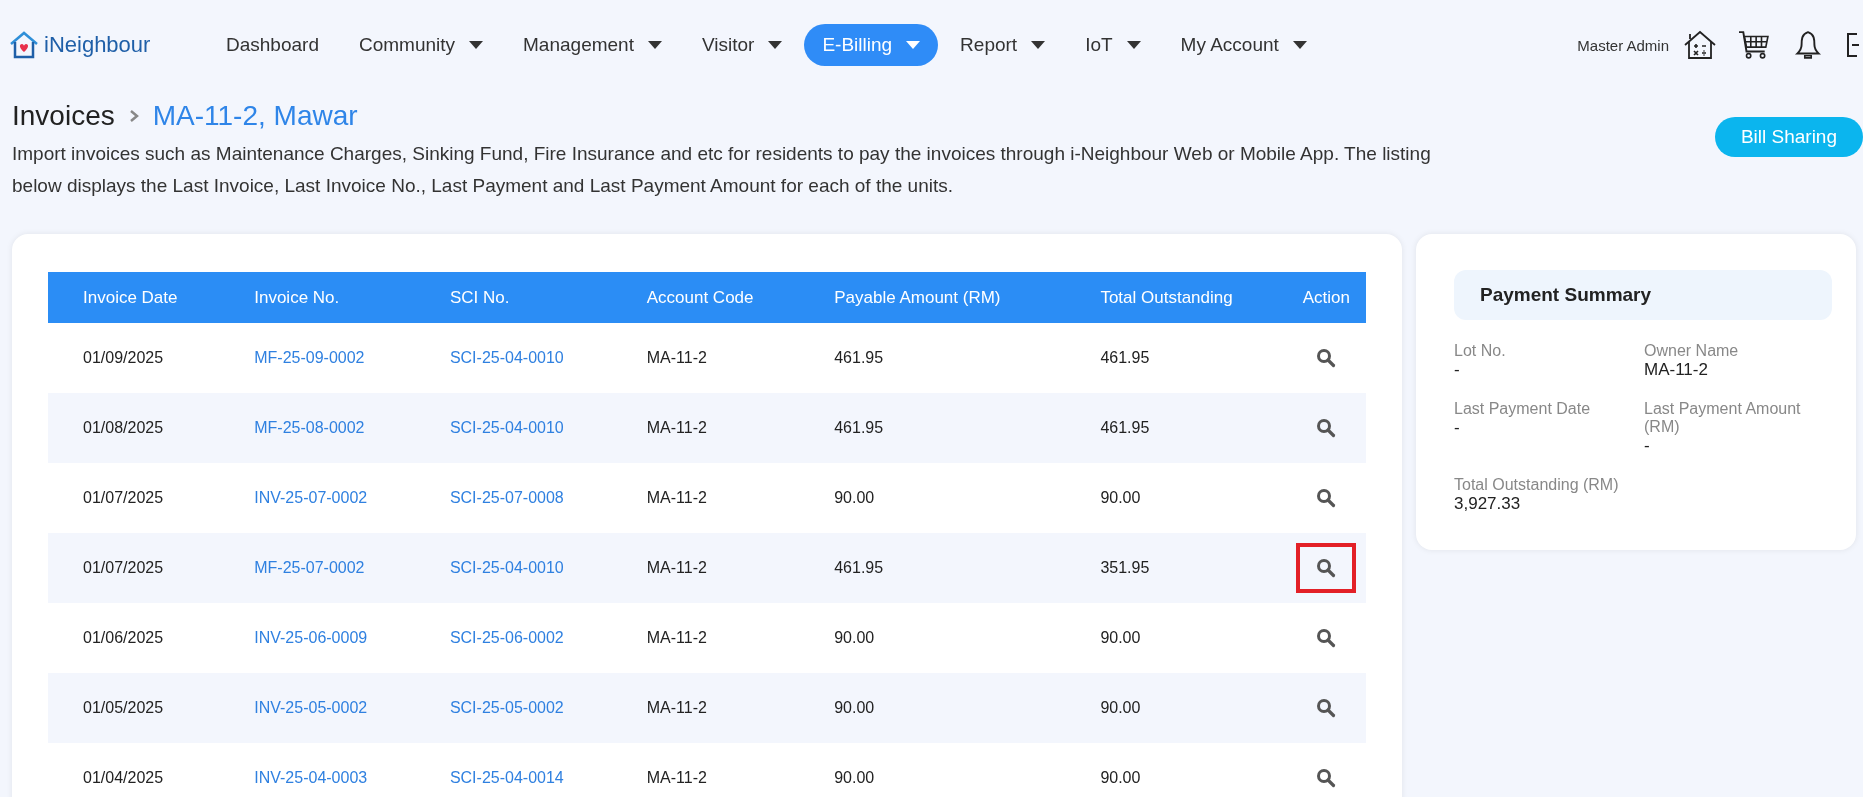 Image resolution: width=1863 pixels, height=797 pixels. Describe the element at coordinates (421, 45) in the screenshot. I see `nav-menu-item: Community` at that location.